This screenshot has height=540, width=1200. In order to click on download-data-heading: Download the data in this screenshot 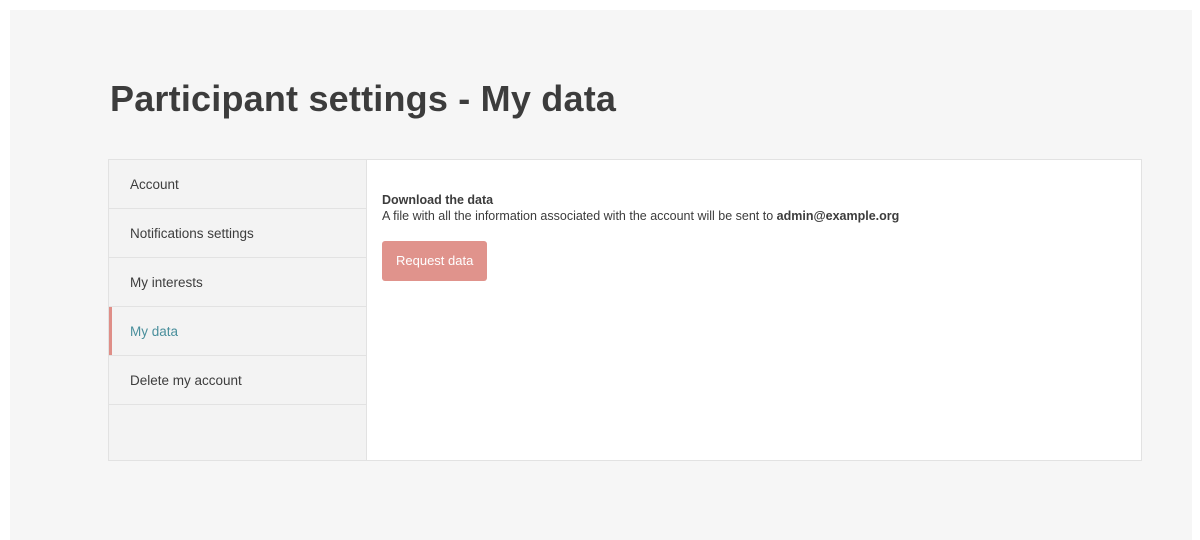, I will do `click(438, 200)`.